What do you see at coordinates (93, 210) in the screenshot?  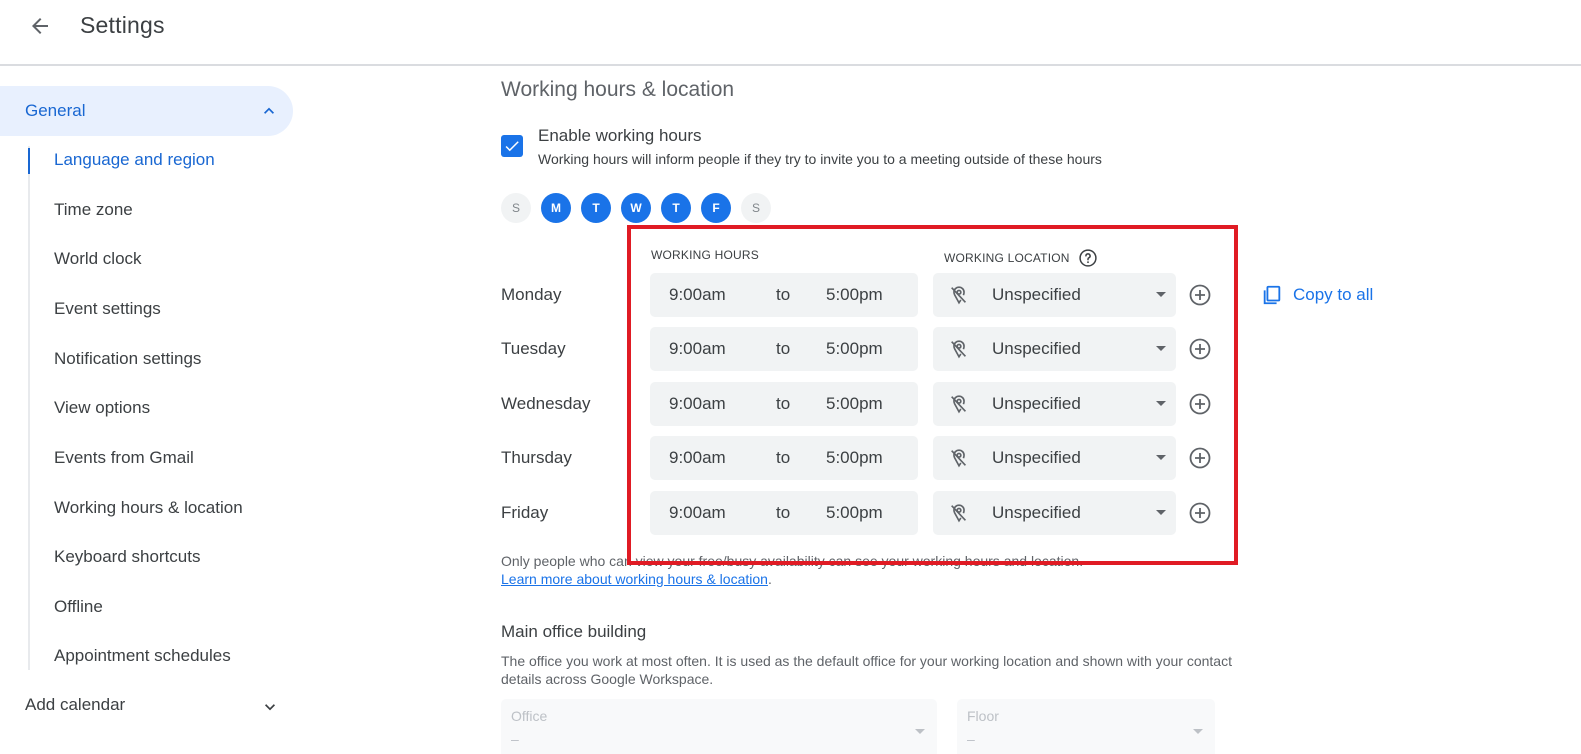 I see `sidebar-item-time-zone: Time zone` at bounding box center [93, 210].